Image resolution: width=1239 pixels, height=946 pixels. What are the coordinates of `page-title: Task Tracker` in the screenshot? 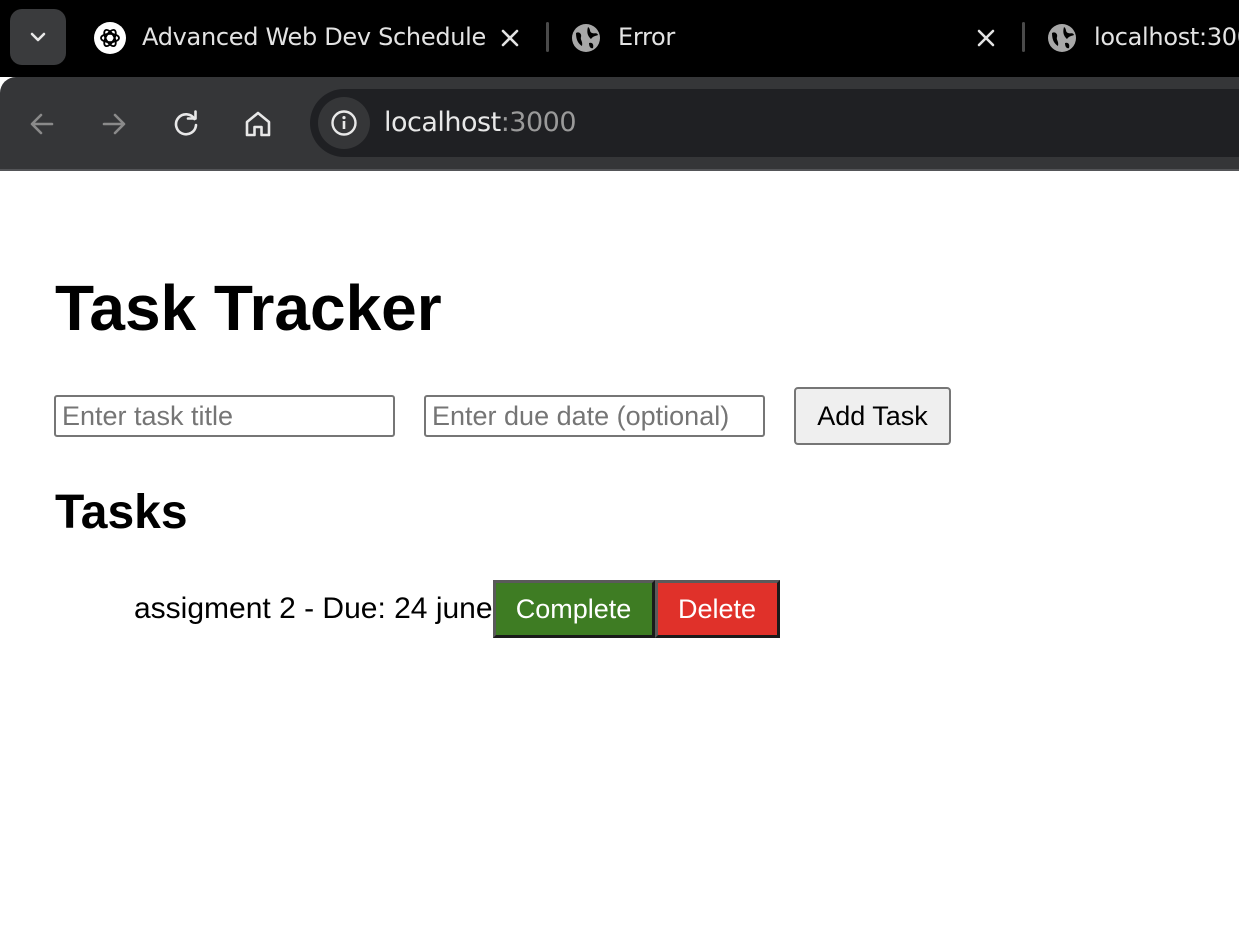 It's located at (248, 308).